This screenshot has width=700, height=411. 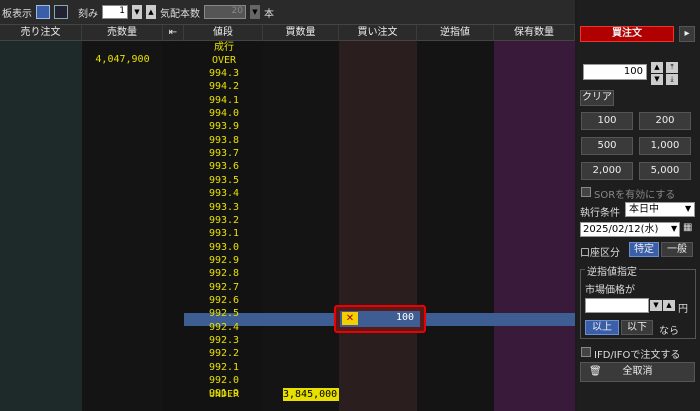 What do you see at coordinates (615, 72) in the screenshot?
I see `qty-input: 100` at bounding box center [615, 72].